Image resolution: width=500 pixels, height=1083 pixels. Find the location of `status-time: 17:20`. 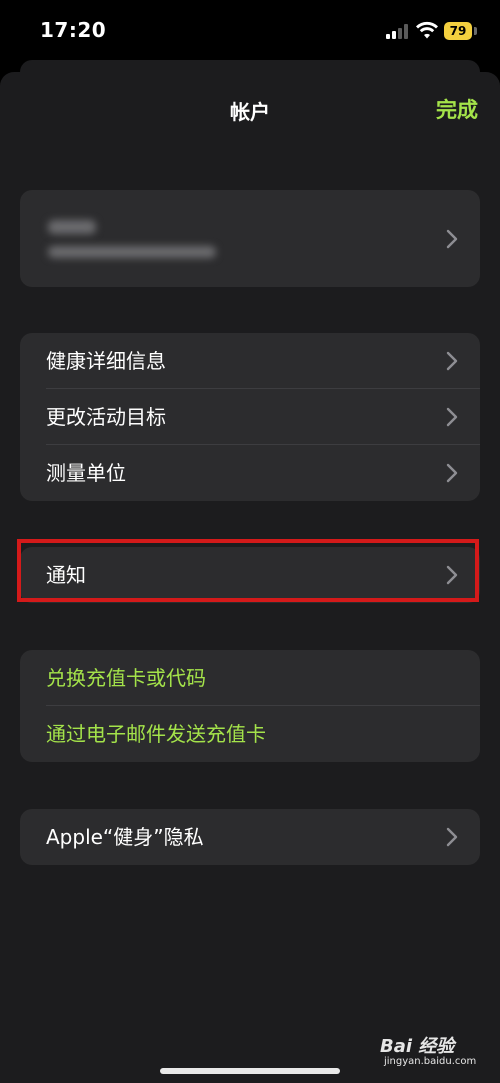

status-time: 17:20 is located at coordinates (73, 30).